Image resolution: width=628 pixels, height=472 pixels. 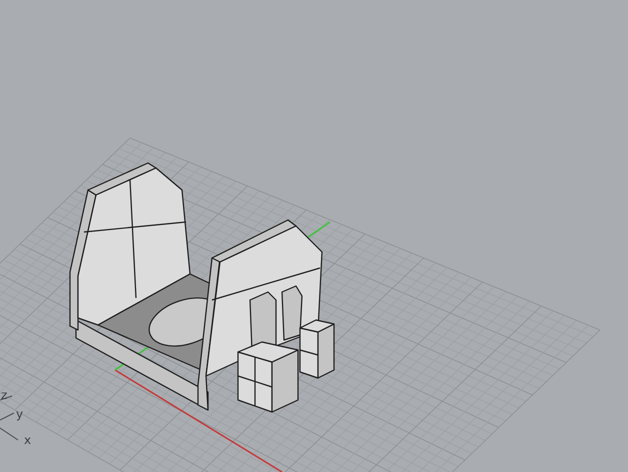 I want to click on axis-label: x, so click(x=28, y=440).